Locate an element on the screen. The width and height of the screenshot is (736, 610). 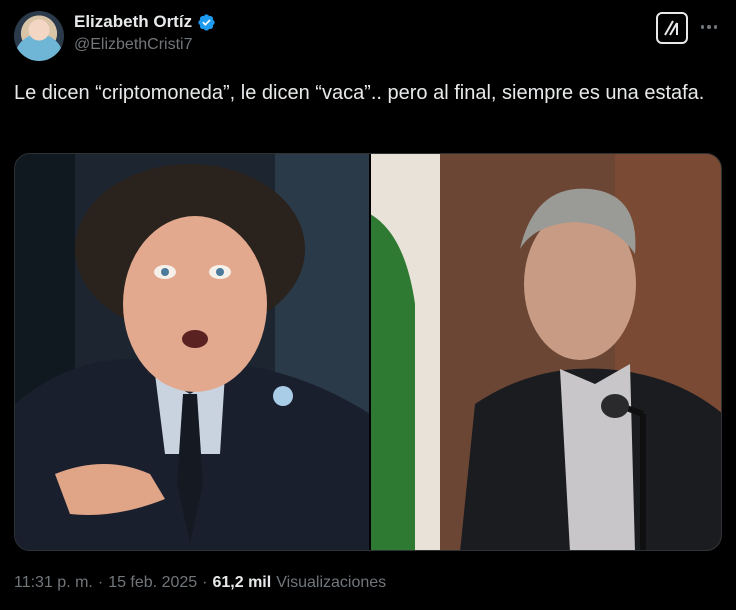
more-options-button is located at coordinates (709, 27).